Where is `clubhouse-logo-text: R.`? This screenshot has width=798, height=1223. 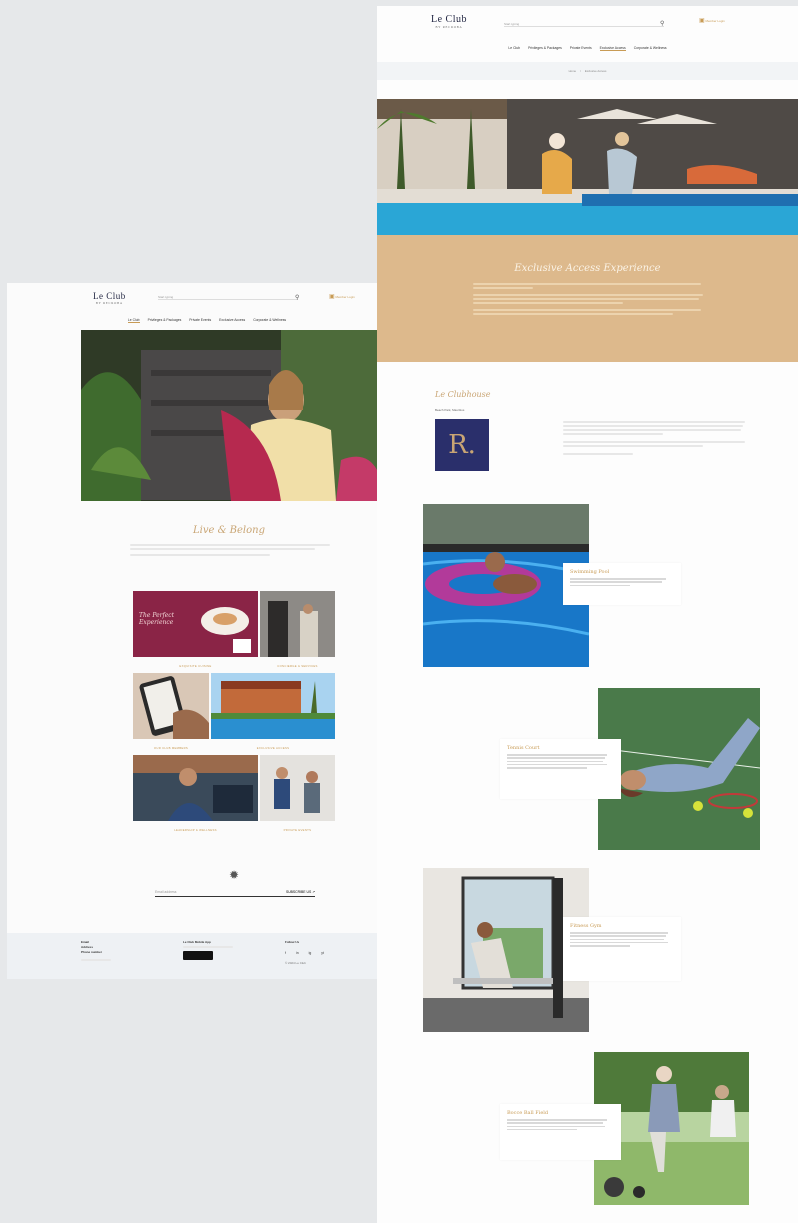
clubhouse-logo-text: R. is located at coordinates (462, 445).